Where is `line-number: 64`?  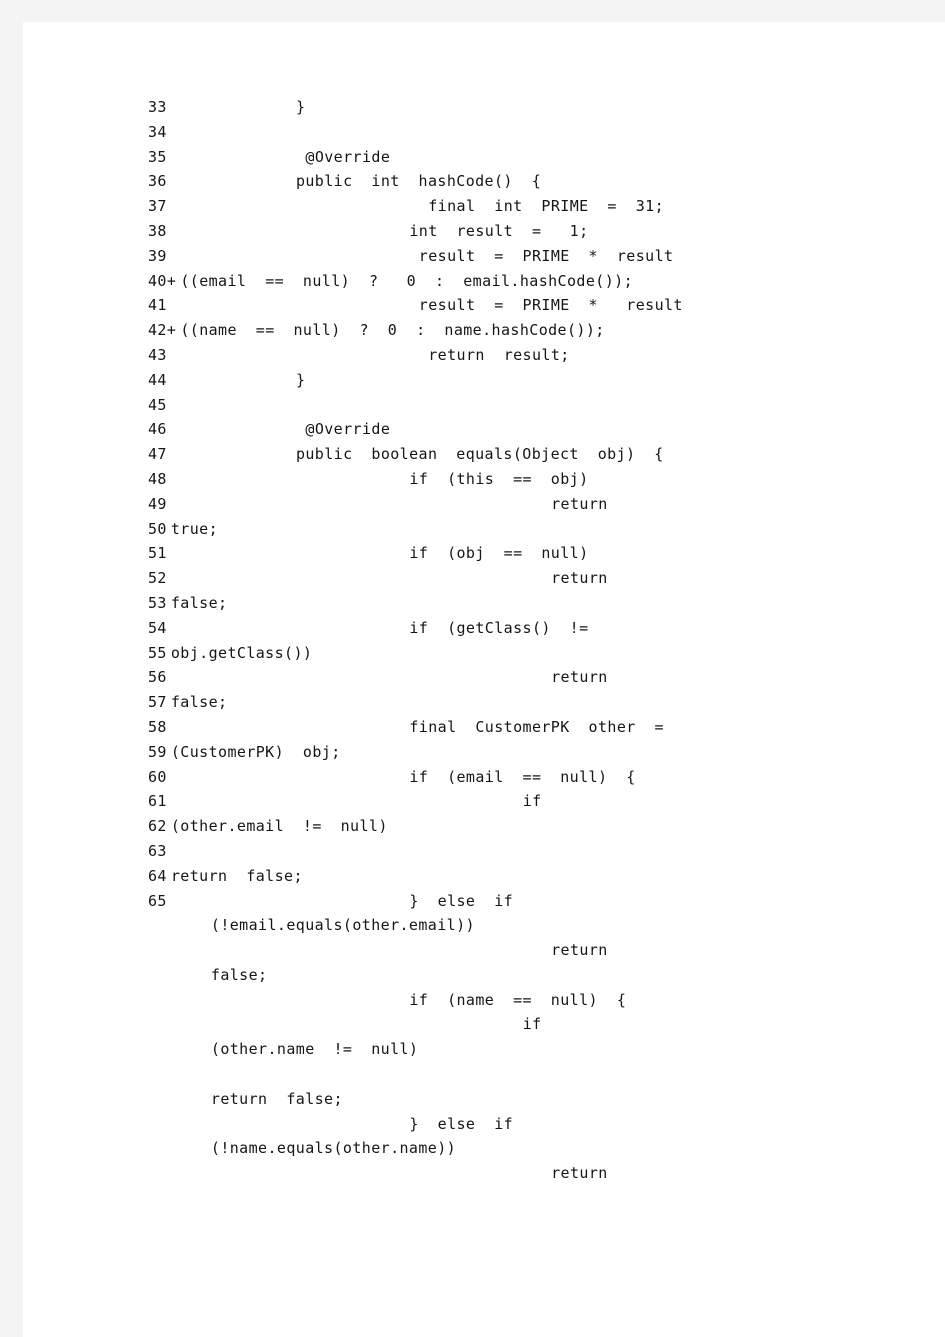
line-number: 64 is located at coordinates (157, 875).